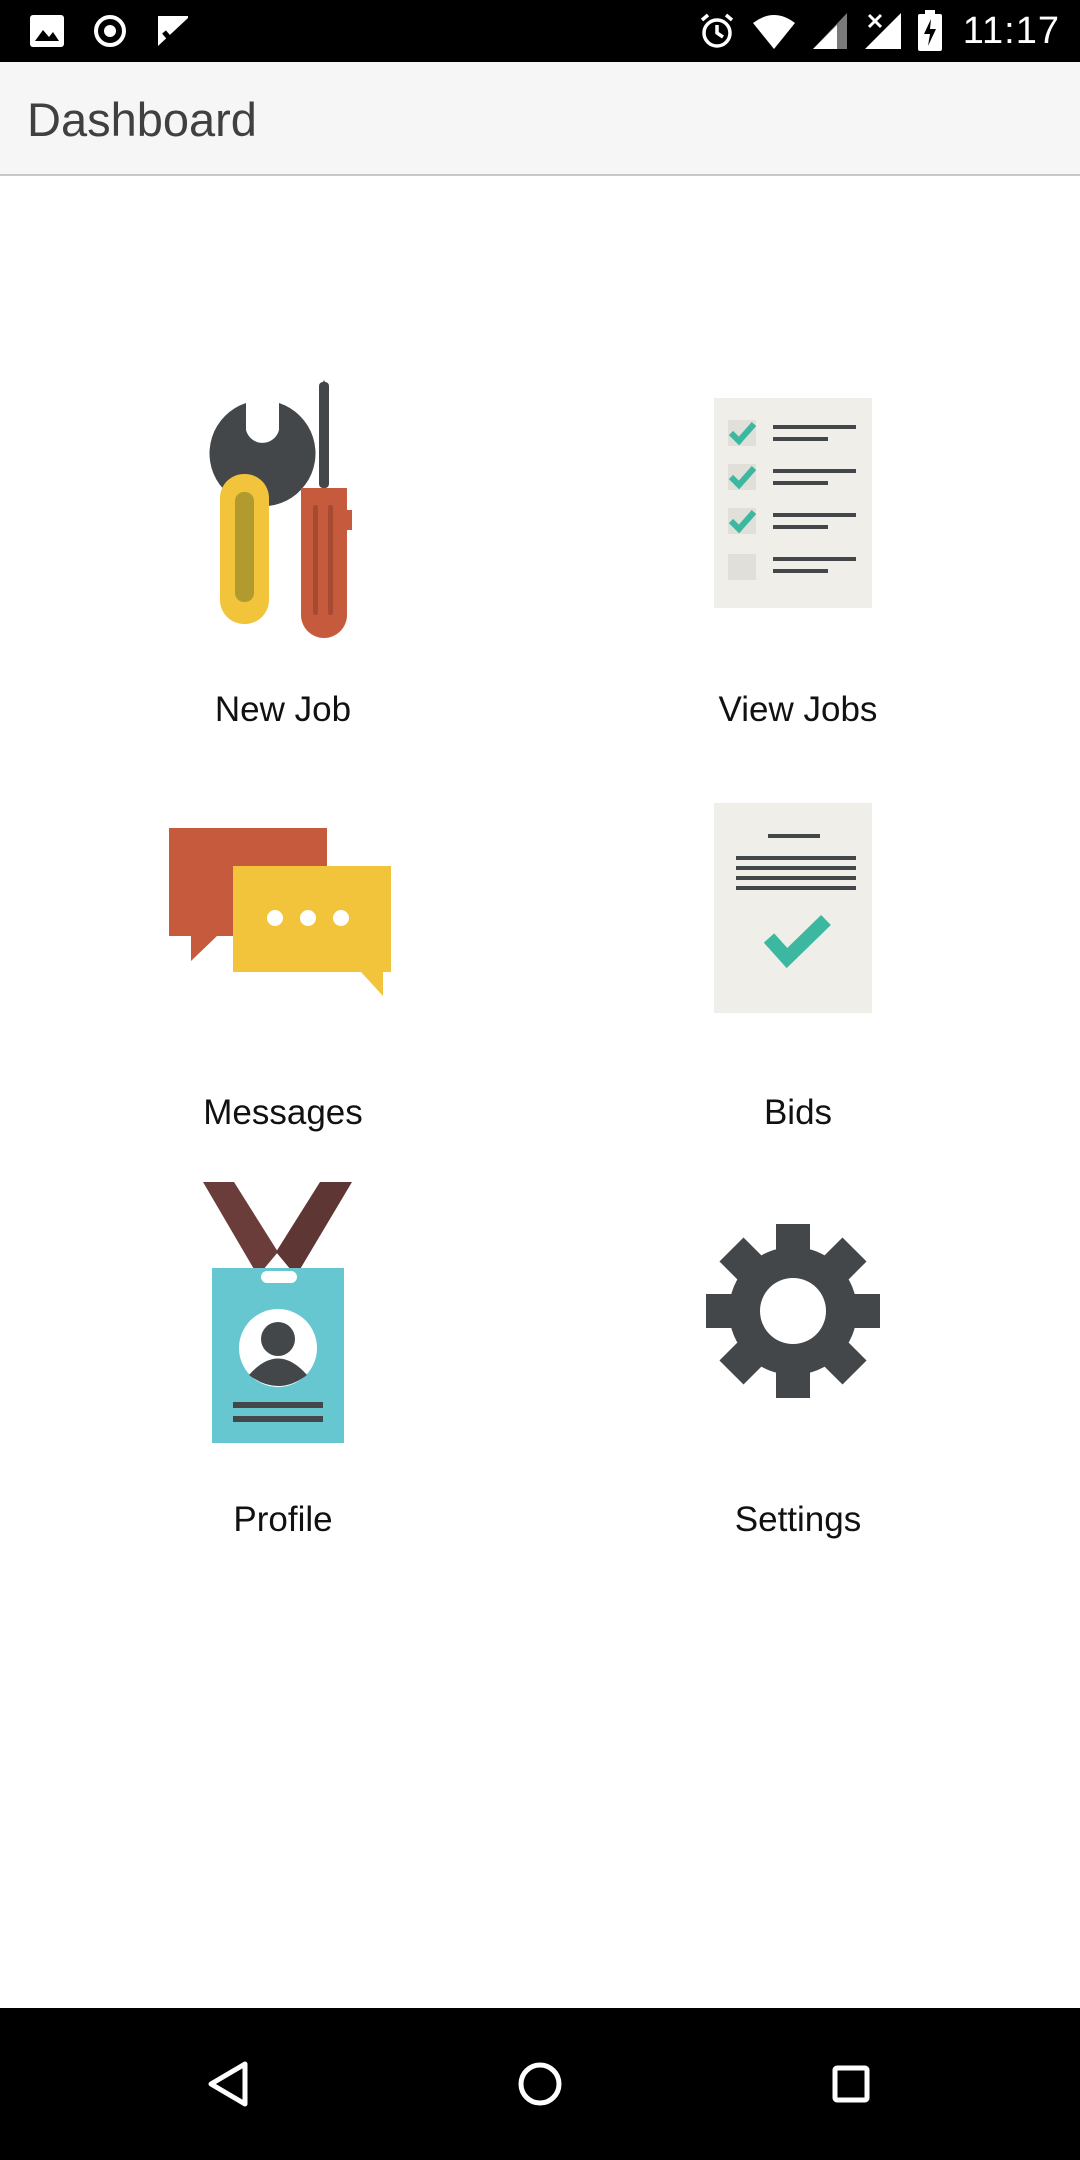  What do you see at coordinates (540, 31) in the screenshot?
I see `status-bar: 11:17` at bounding box center [540, 31].